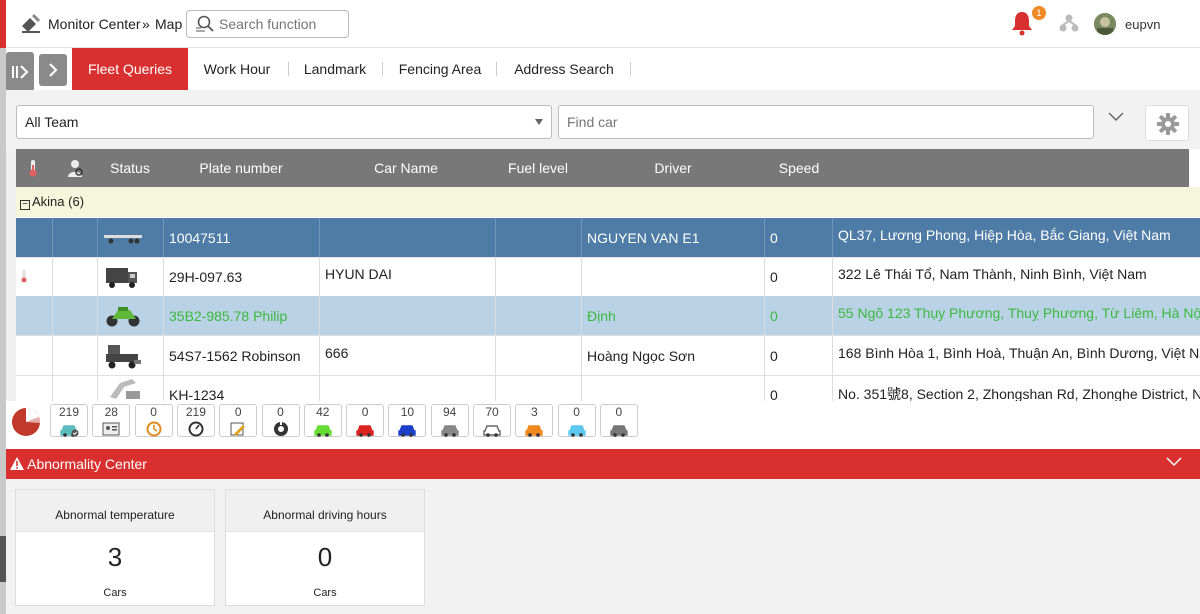  I want to click on car-outline-icon, so click(492, 431).